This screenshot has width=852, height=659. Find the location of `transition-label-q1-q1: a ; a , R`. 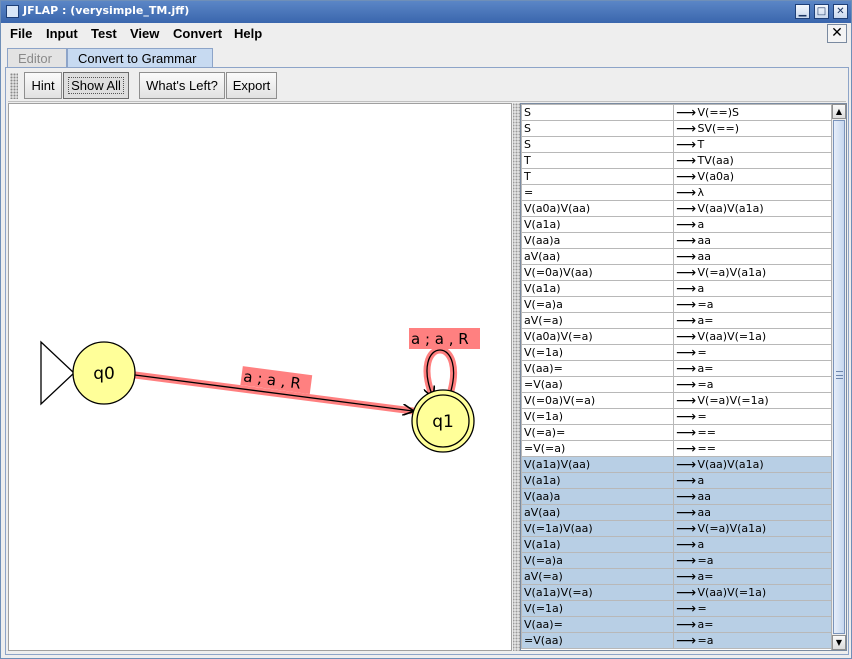

transition-label-q1-q1: a ; a , R is located at coordinates (440, 339).